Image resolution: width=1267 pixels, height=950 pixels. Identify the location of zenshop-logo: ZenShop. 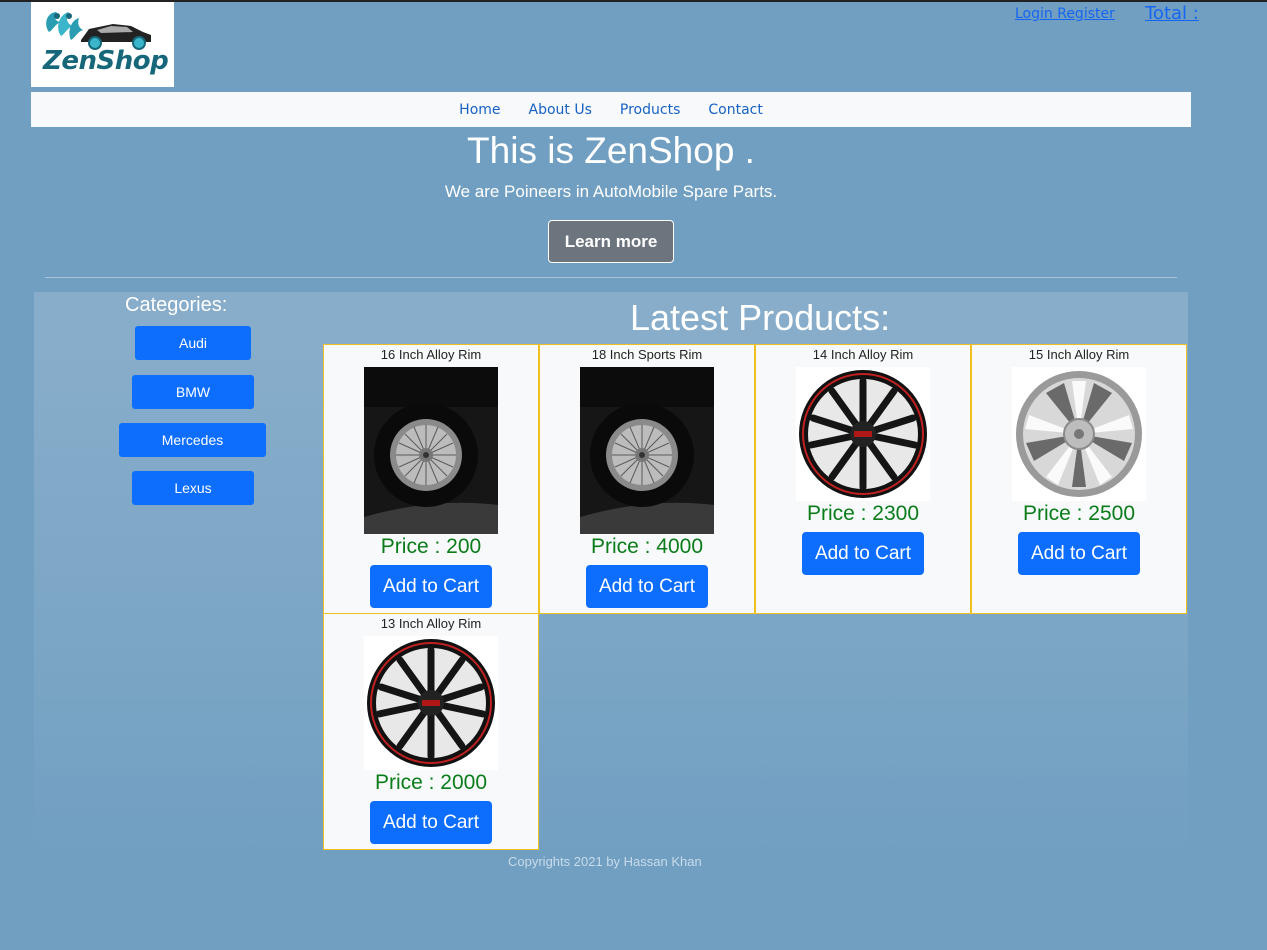
(102, 44).